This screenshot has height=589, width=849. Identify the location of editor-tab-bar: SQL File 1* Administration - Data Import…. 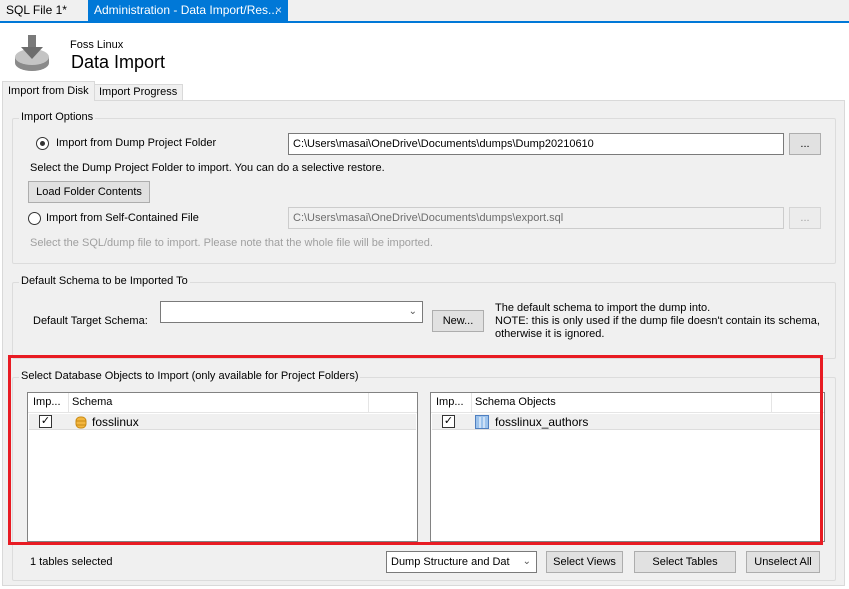
(424, 11).